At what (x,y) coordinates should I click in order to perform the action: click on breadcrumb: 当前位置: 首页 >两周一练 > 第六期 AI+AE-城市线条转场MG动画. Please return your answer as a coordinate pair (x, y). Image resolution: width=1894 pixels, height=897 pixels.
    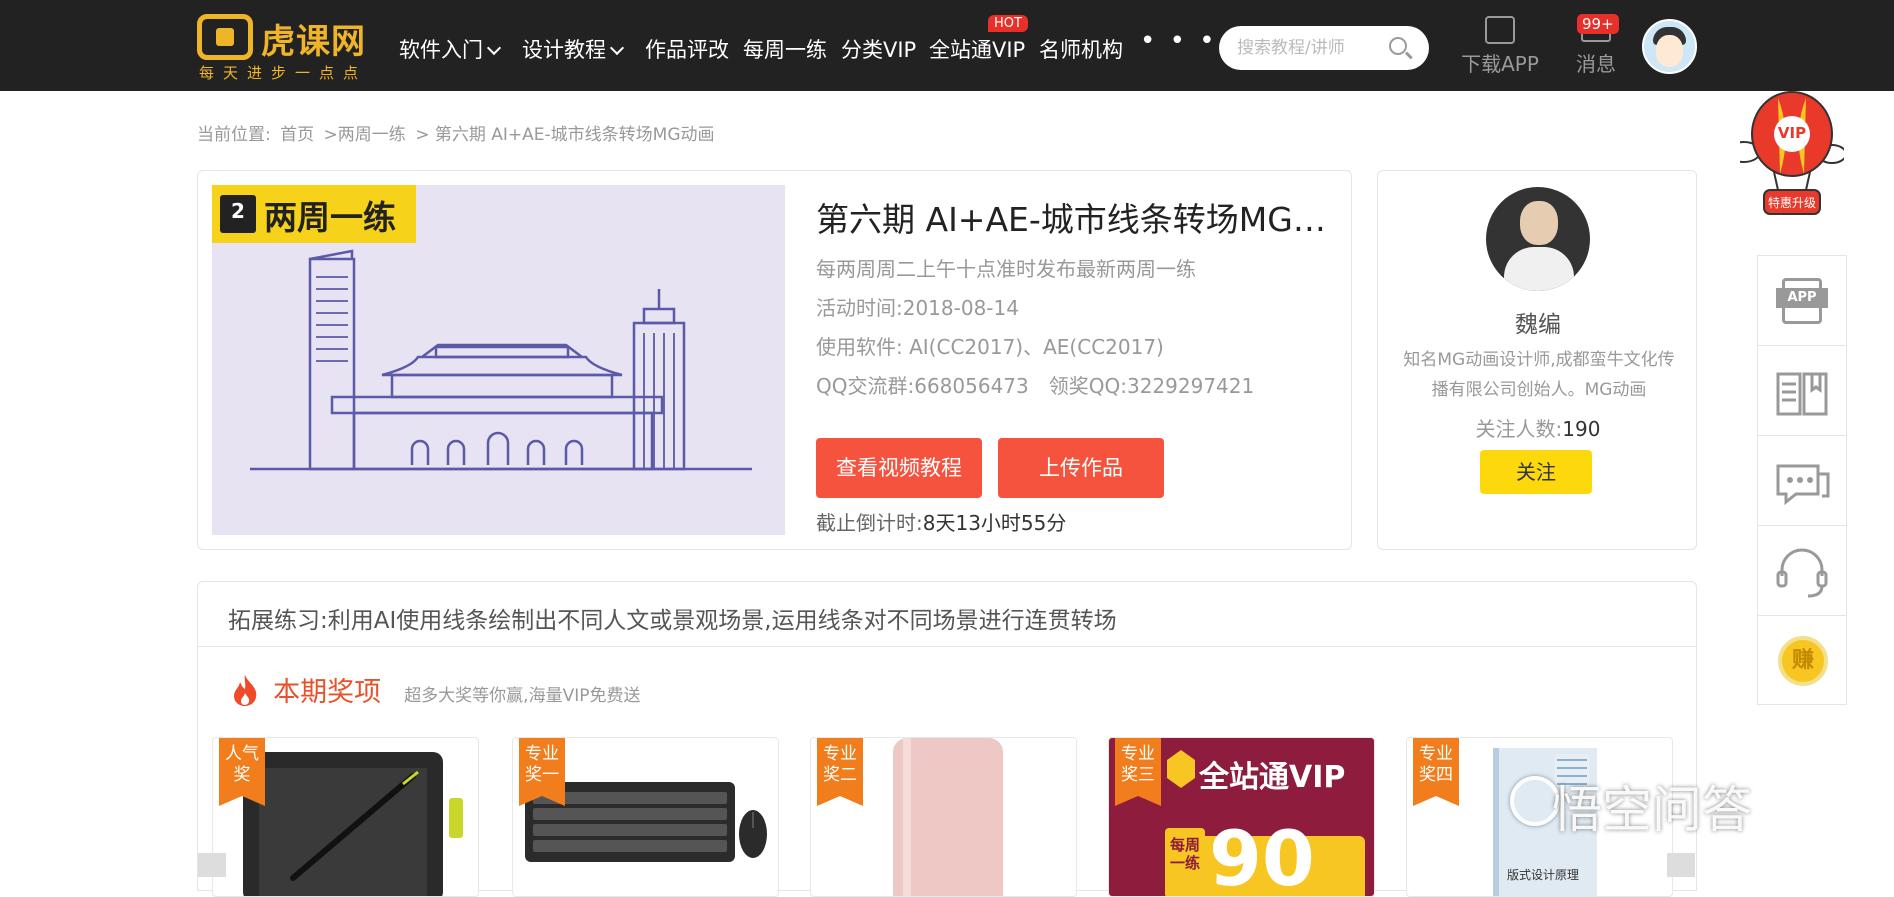
    Looking at the image, I should click on (458, 132).